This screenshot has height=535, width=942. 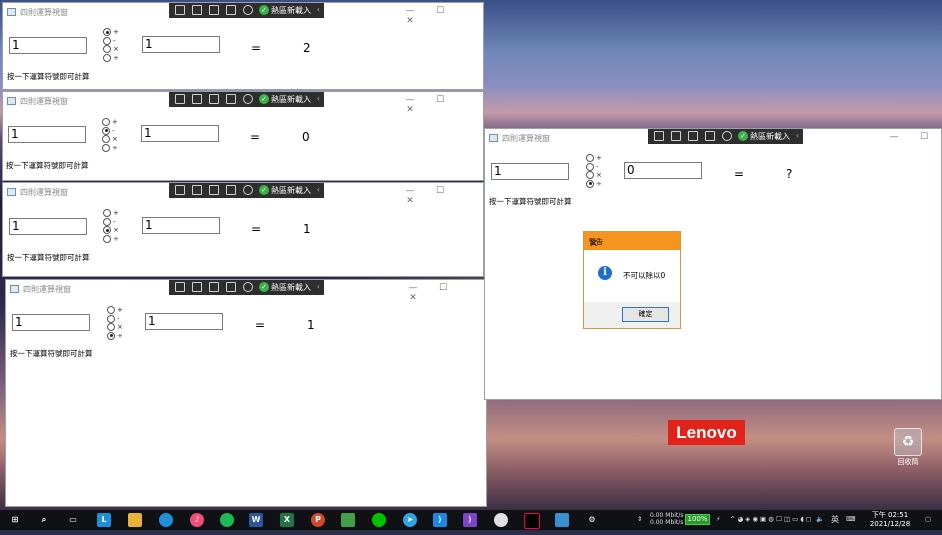 I want to click on app-round-icon, so click(x=501, y=520).